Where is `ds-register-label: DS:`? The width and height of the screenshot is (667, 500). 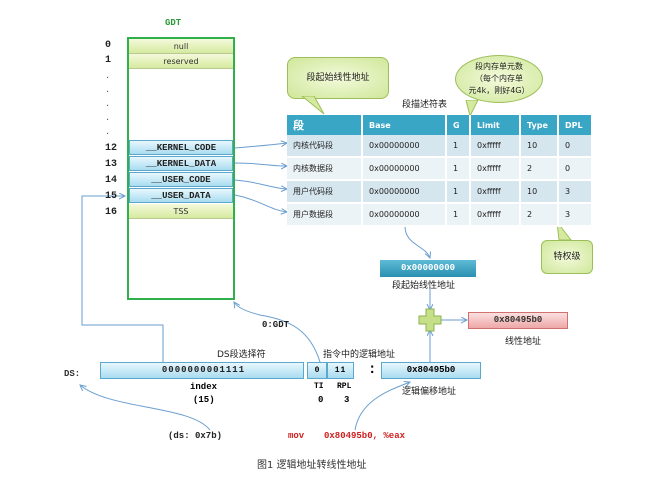
ds-register-label: DS: is located at coordinates (72, 374).